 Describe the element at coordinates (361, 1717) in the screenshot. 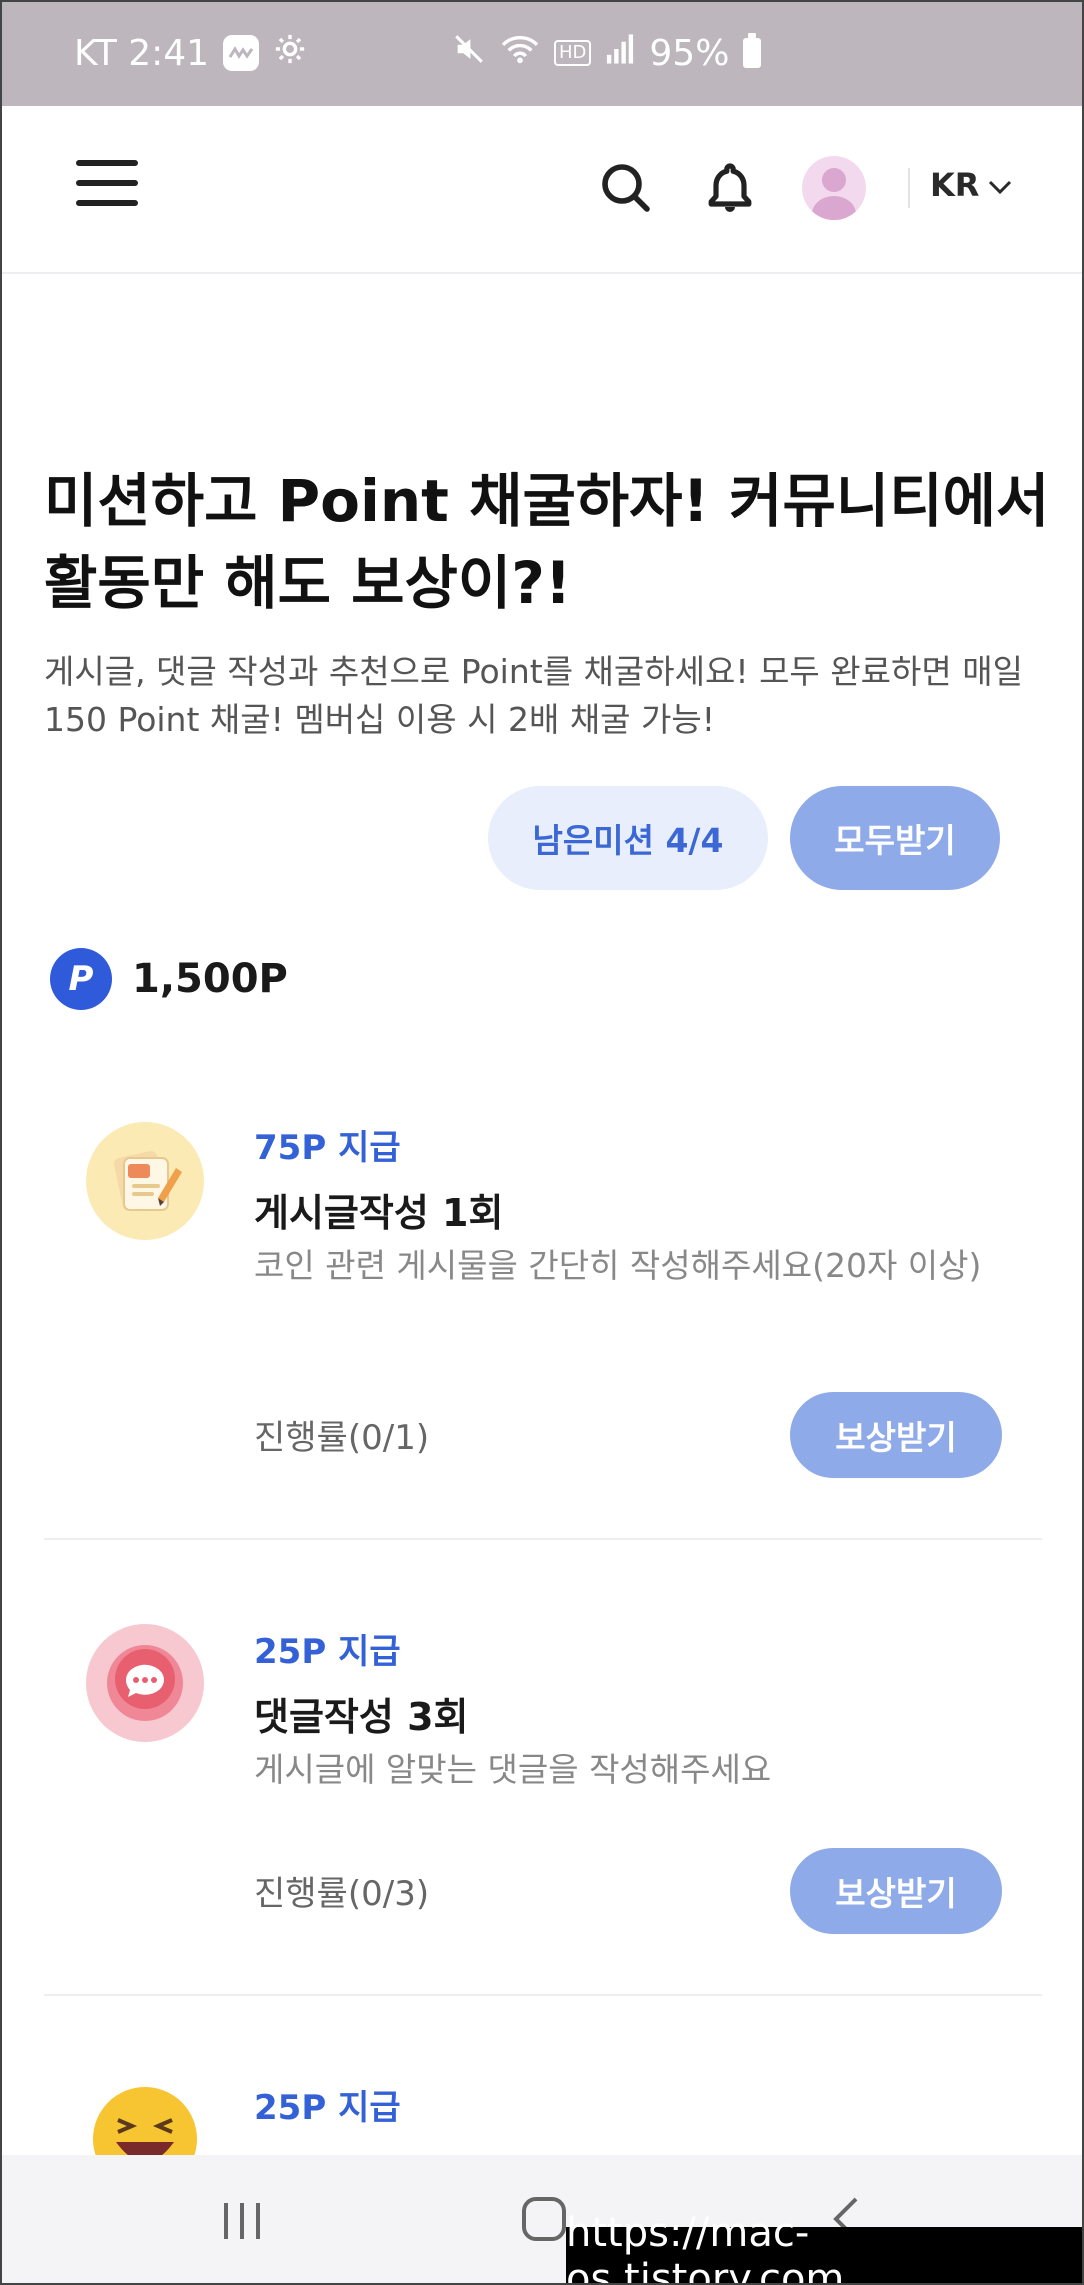

I see `mission-title: 댓글작성 3회` at that location.